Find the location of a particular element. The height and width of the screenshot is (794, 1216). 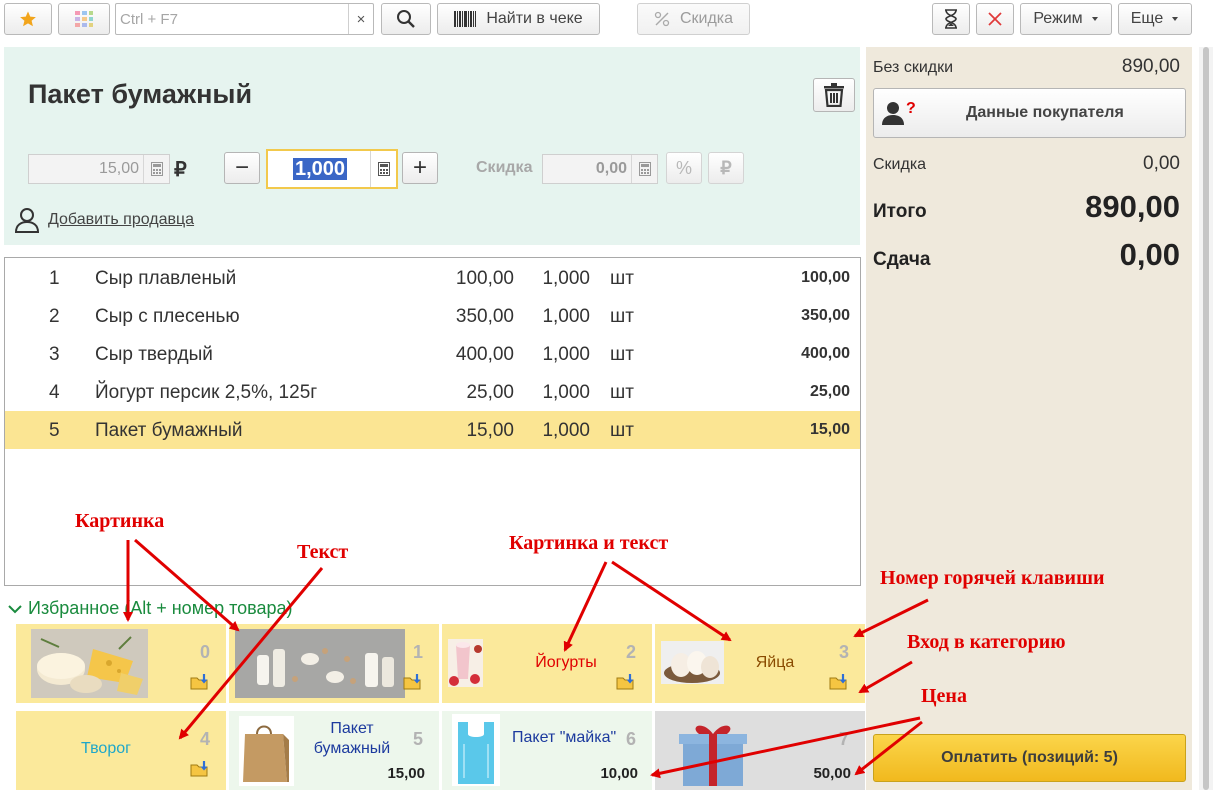

annotation-text: Текст is located at coordinates (323, 552).